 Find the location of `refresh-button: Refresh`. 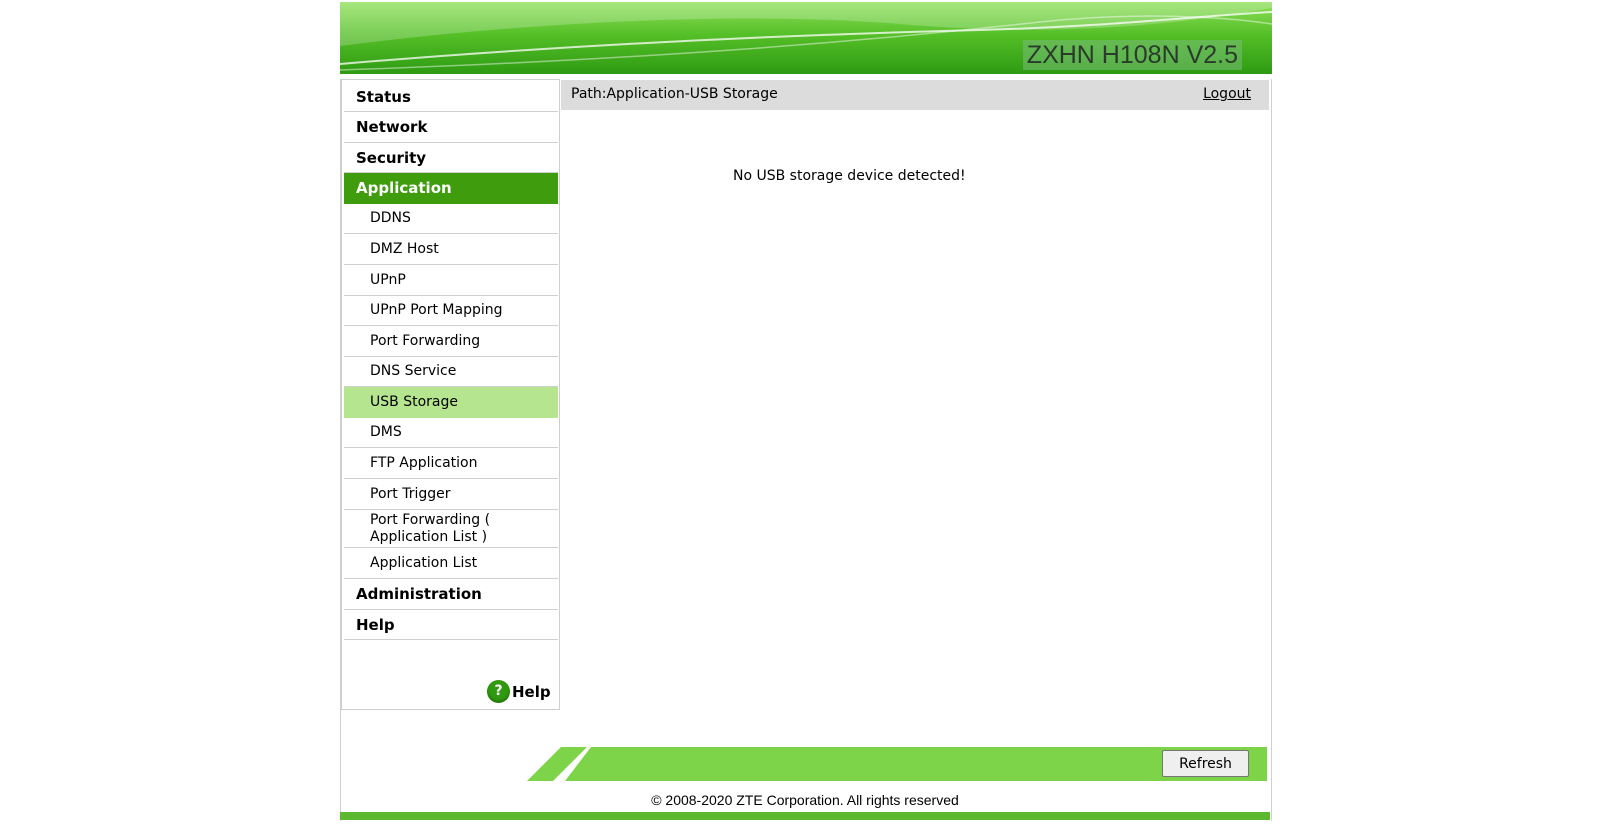

refresh-button: Refresh is located at coordinates (1205, 763).